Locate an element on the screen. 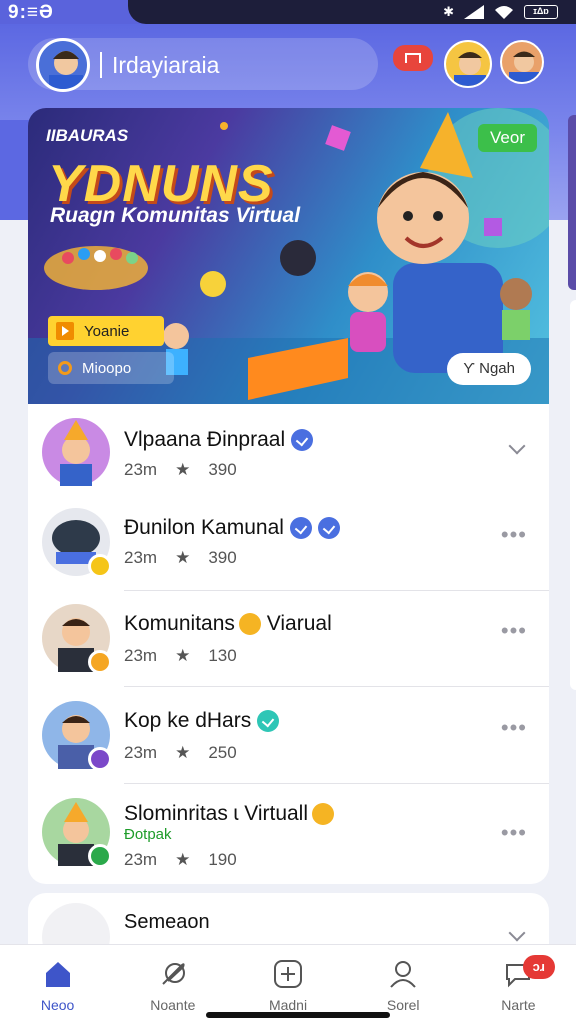 This screenshot has width=576, height=1024. list-item-meta: 23m ★ 190 is located at coordinates (180, 860).